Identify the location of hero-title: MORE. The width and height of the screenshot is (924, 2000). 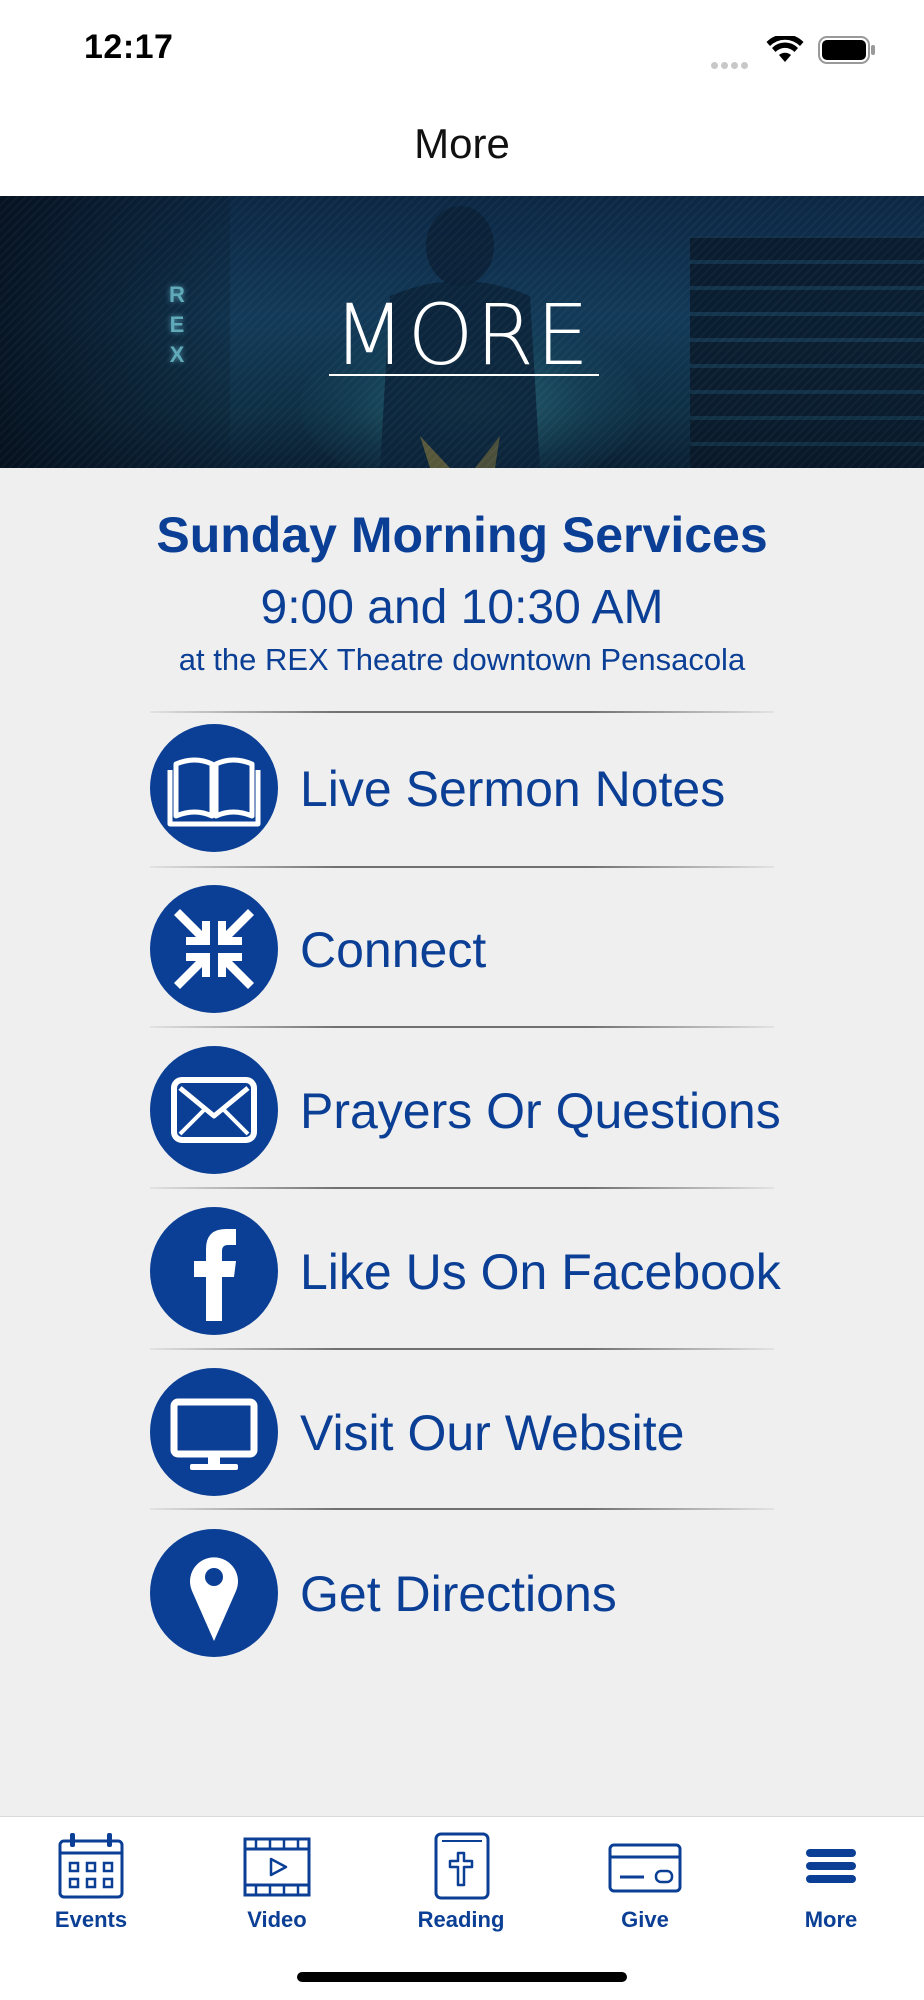
(462, 335).